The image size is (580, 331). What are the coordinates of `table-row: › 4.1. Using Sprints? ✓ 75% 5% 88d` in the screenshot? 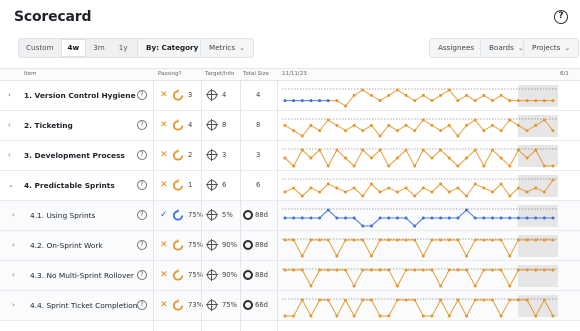 It's located at (290, 216).